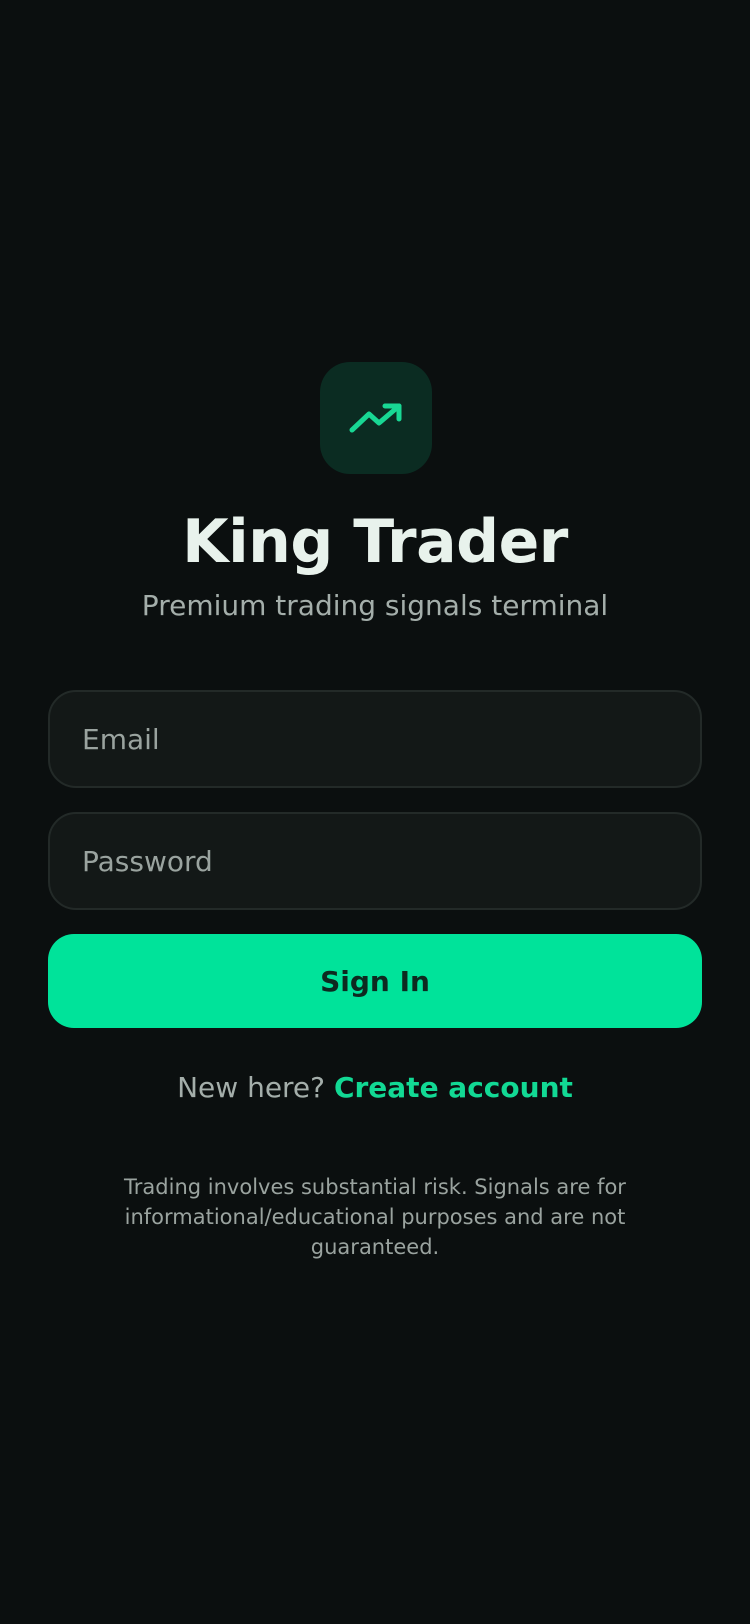  Describe the element at coordinates (375, 542) in the screenshot. I see `app-title: King Trader` at that location.